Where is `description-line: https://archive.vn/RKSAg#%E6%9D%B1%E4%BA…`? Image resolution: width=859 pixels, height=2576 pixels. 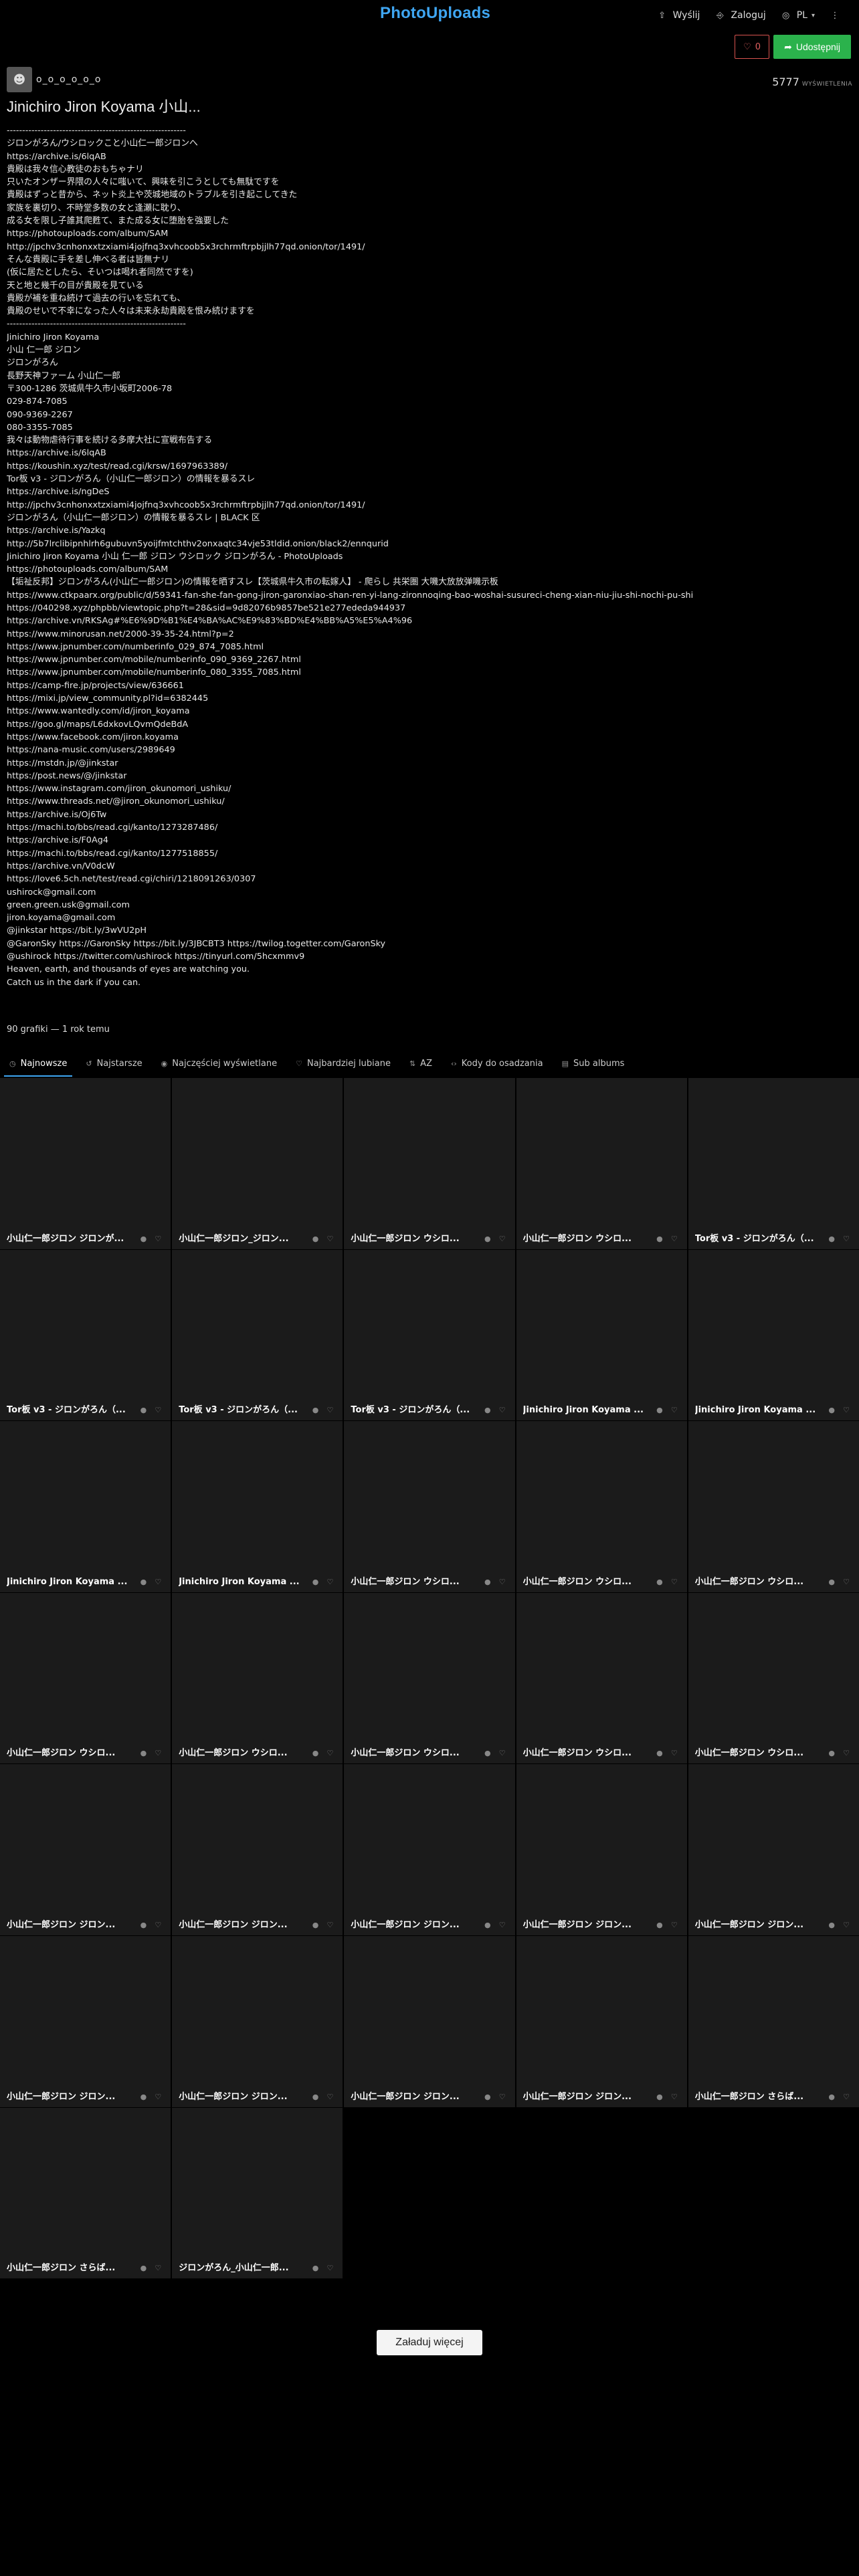 description-line: https://archive.vn/RKSAg#%E6%9D%B1%E4%BA… is located at coordinates (428, 621).